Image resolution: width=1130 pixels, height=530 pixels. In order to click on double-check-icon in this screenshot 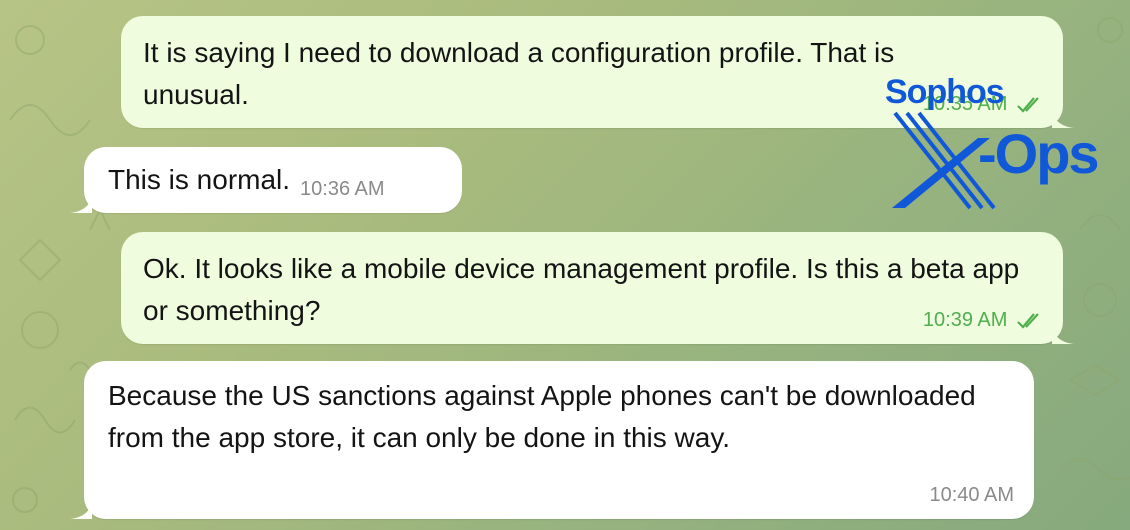, I will do `click(1028, 321)`.